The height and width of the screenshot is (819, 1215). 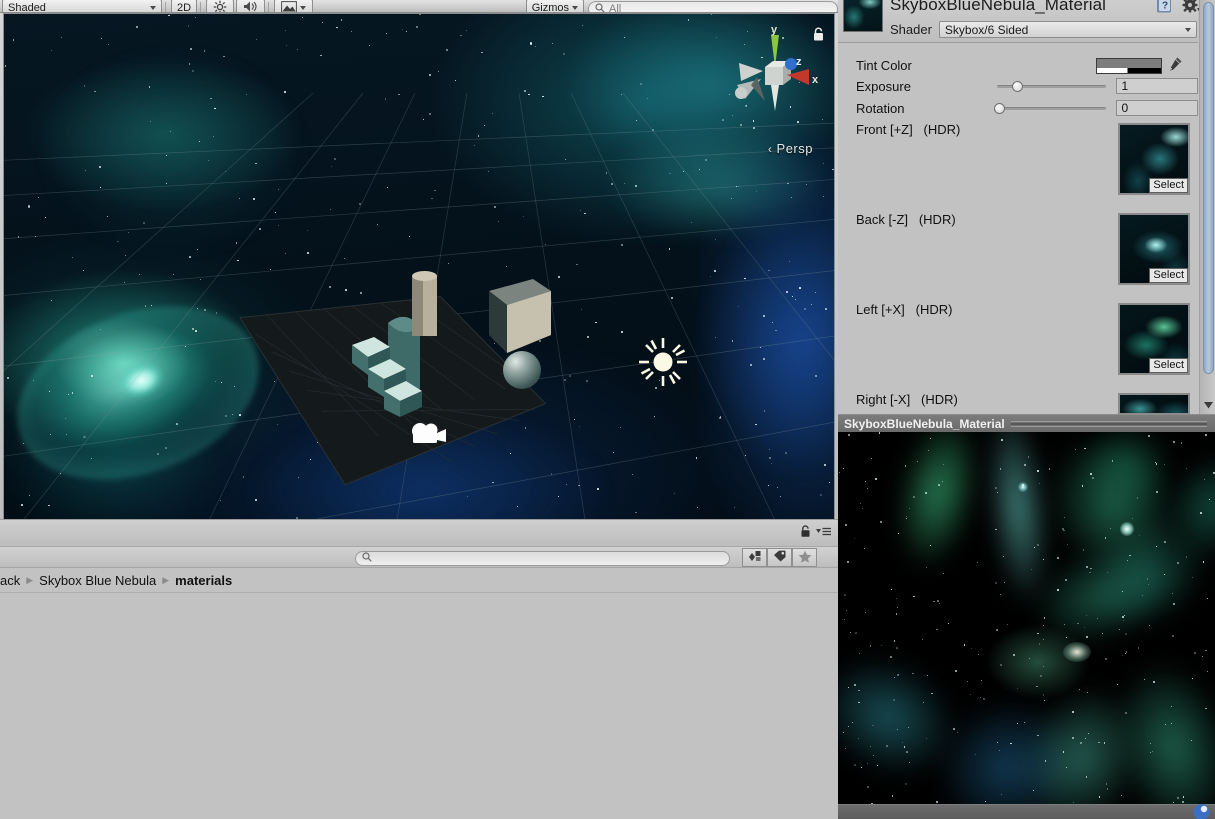 I want to click on right-texture-slot, so click(x=1154, y=403).